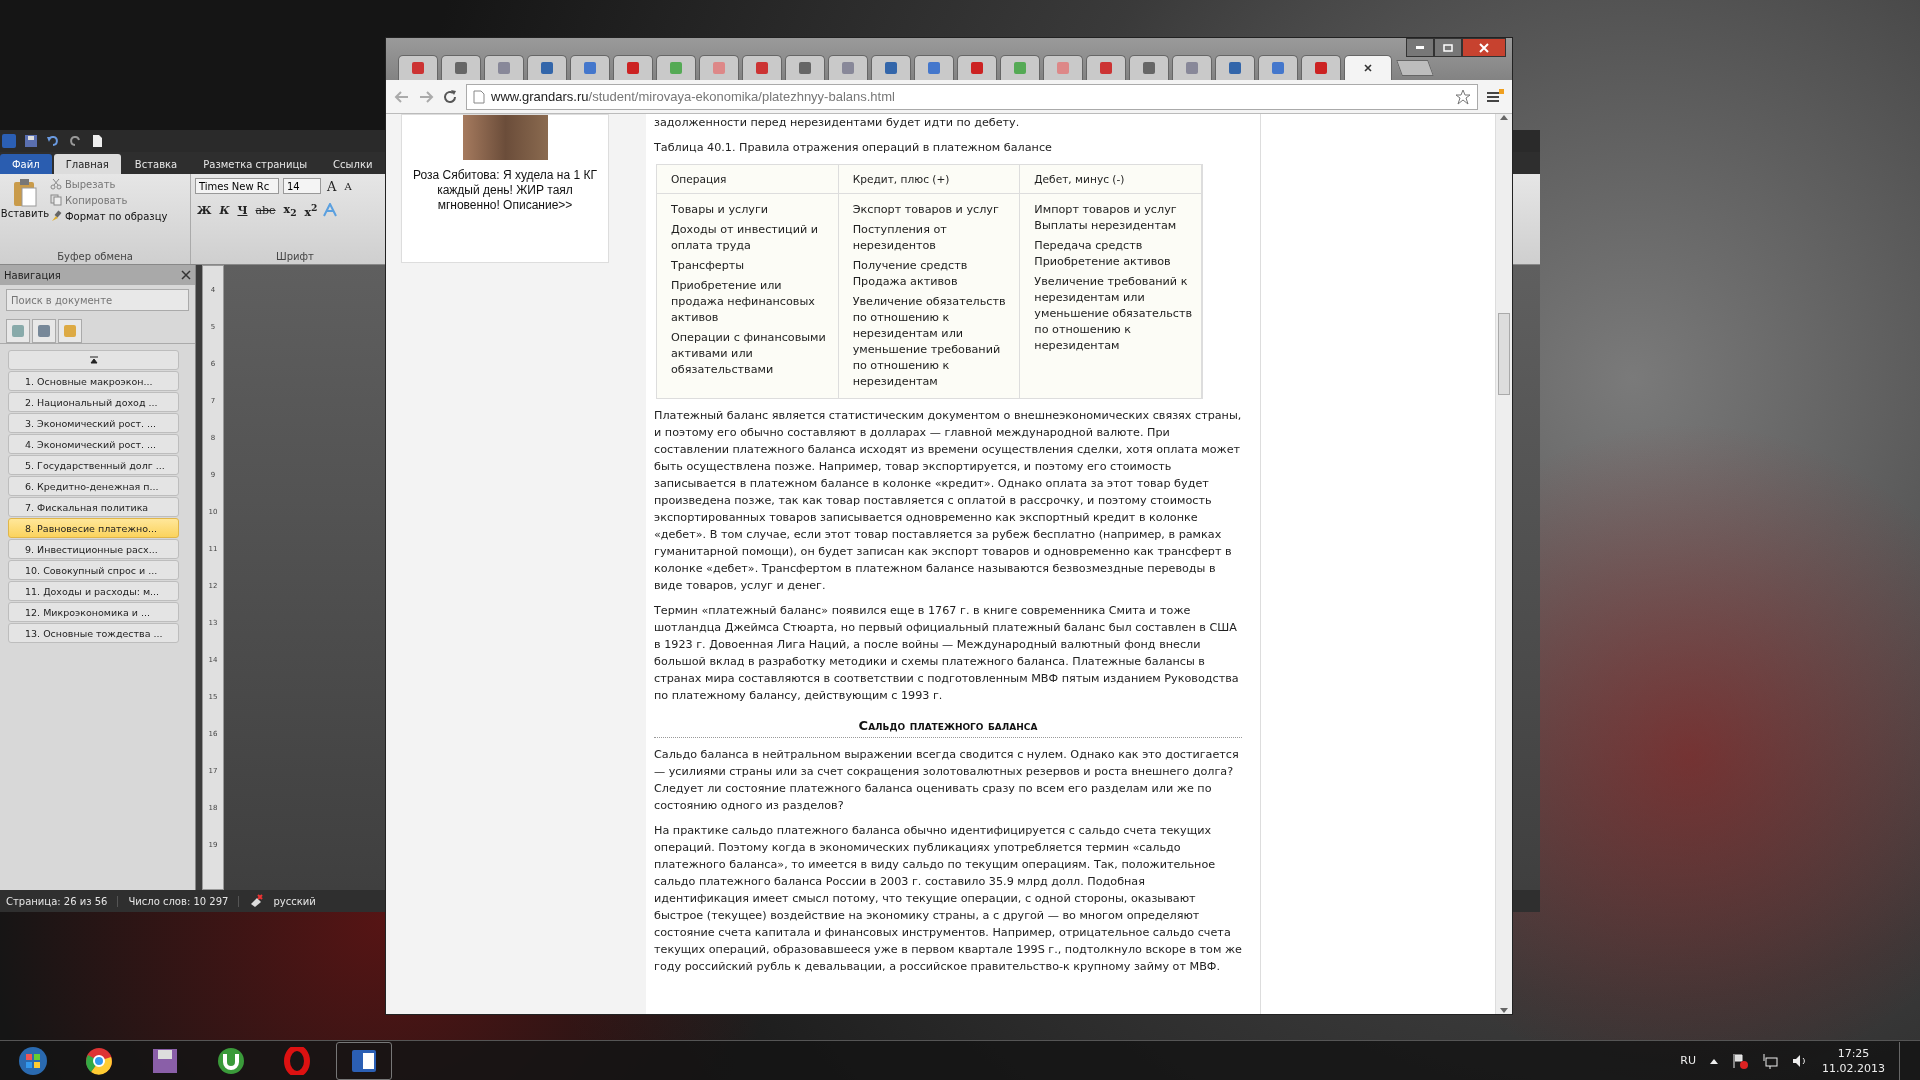 The image size is (1920, 1080). I want to click on reload-icon, so click(450, 96).